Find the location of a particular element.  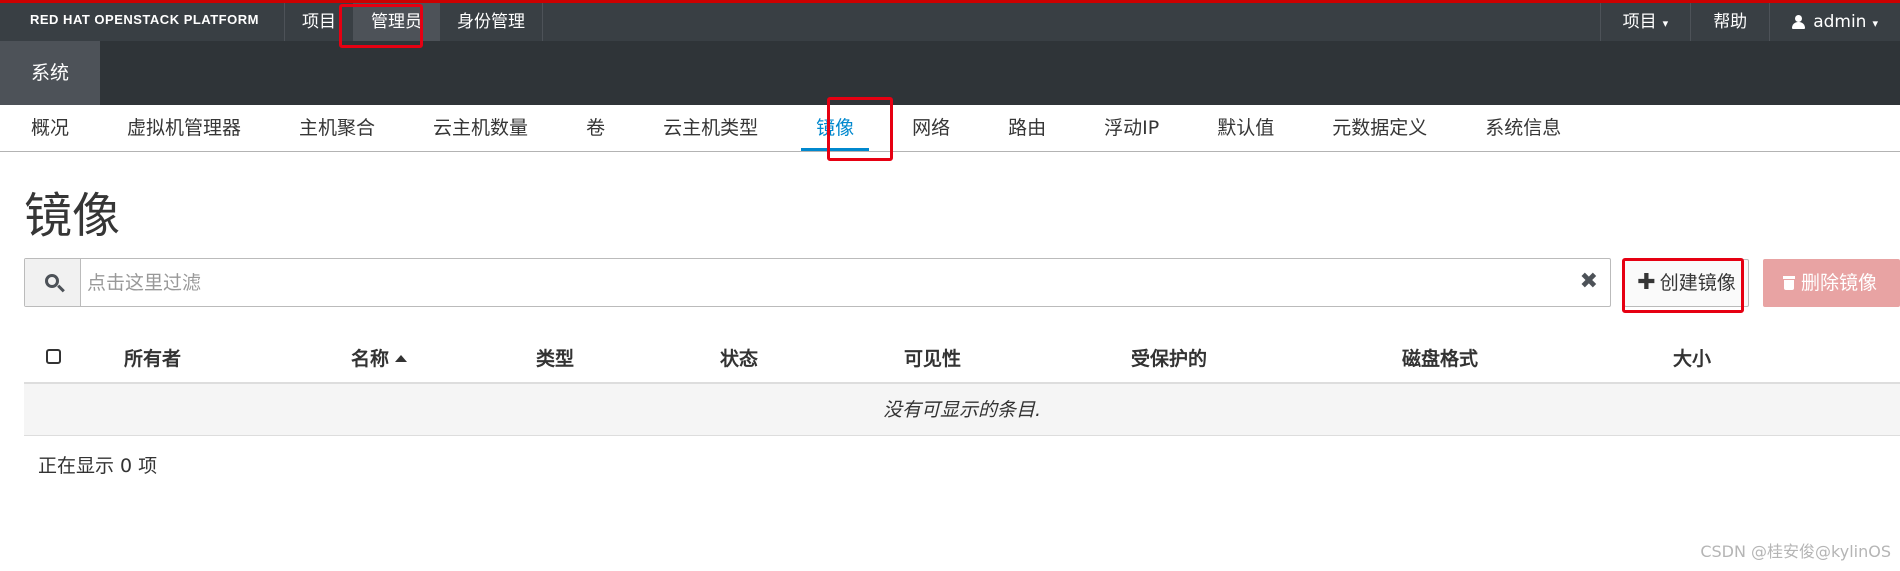

filter-input is located at coordinates (807, 282).